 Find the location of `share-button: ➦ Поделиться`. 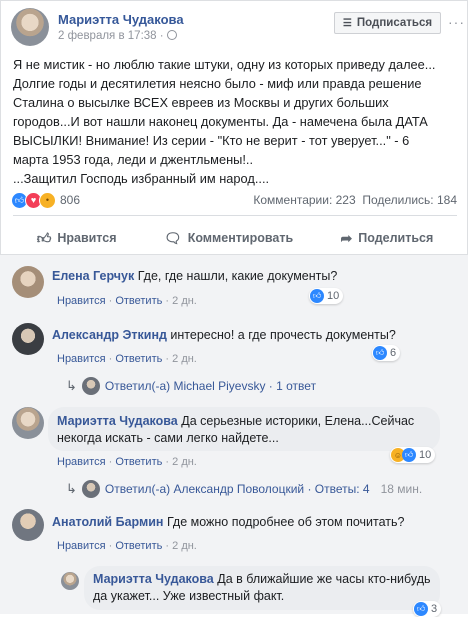

share-button: ➦ Поделиться is located at coordinates (387, 238).